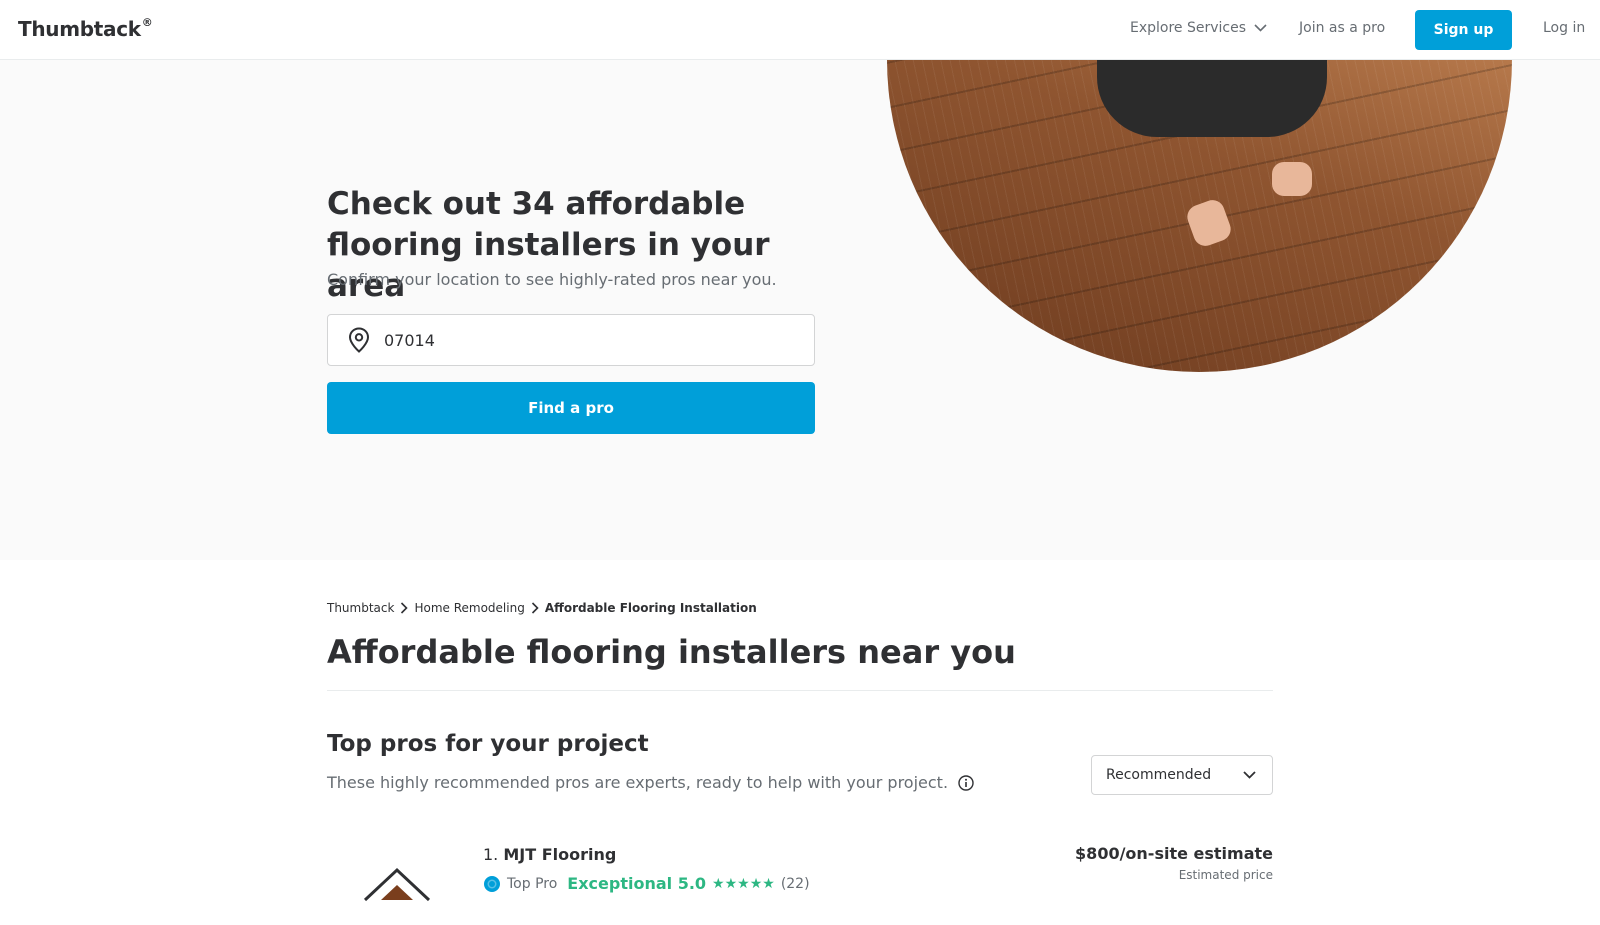 Image resolution: width=1600 pixels, height=925 pixels. I want to click on find-a-pro-button: Find a pro, so click(571, 408).